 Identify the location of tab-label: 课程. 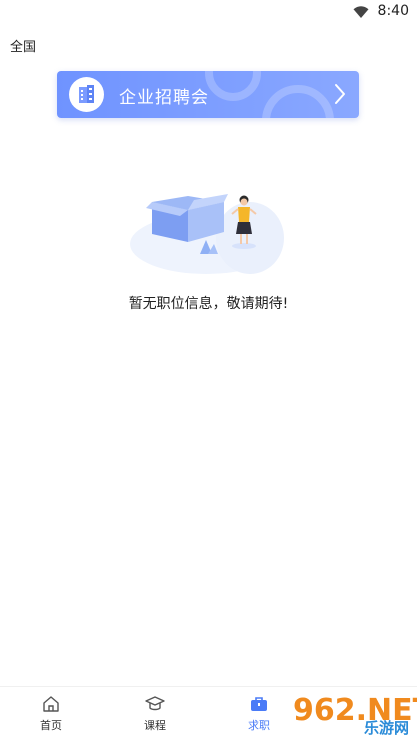
(155, 725).